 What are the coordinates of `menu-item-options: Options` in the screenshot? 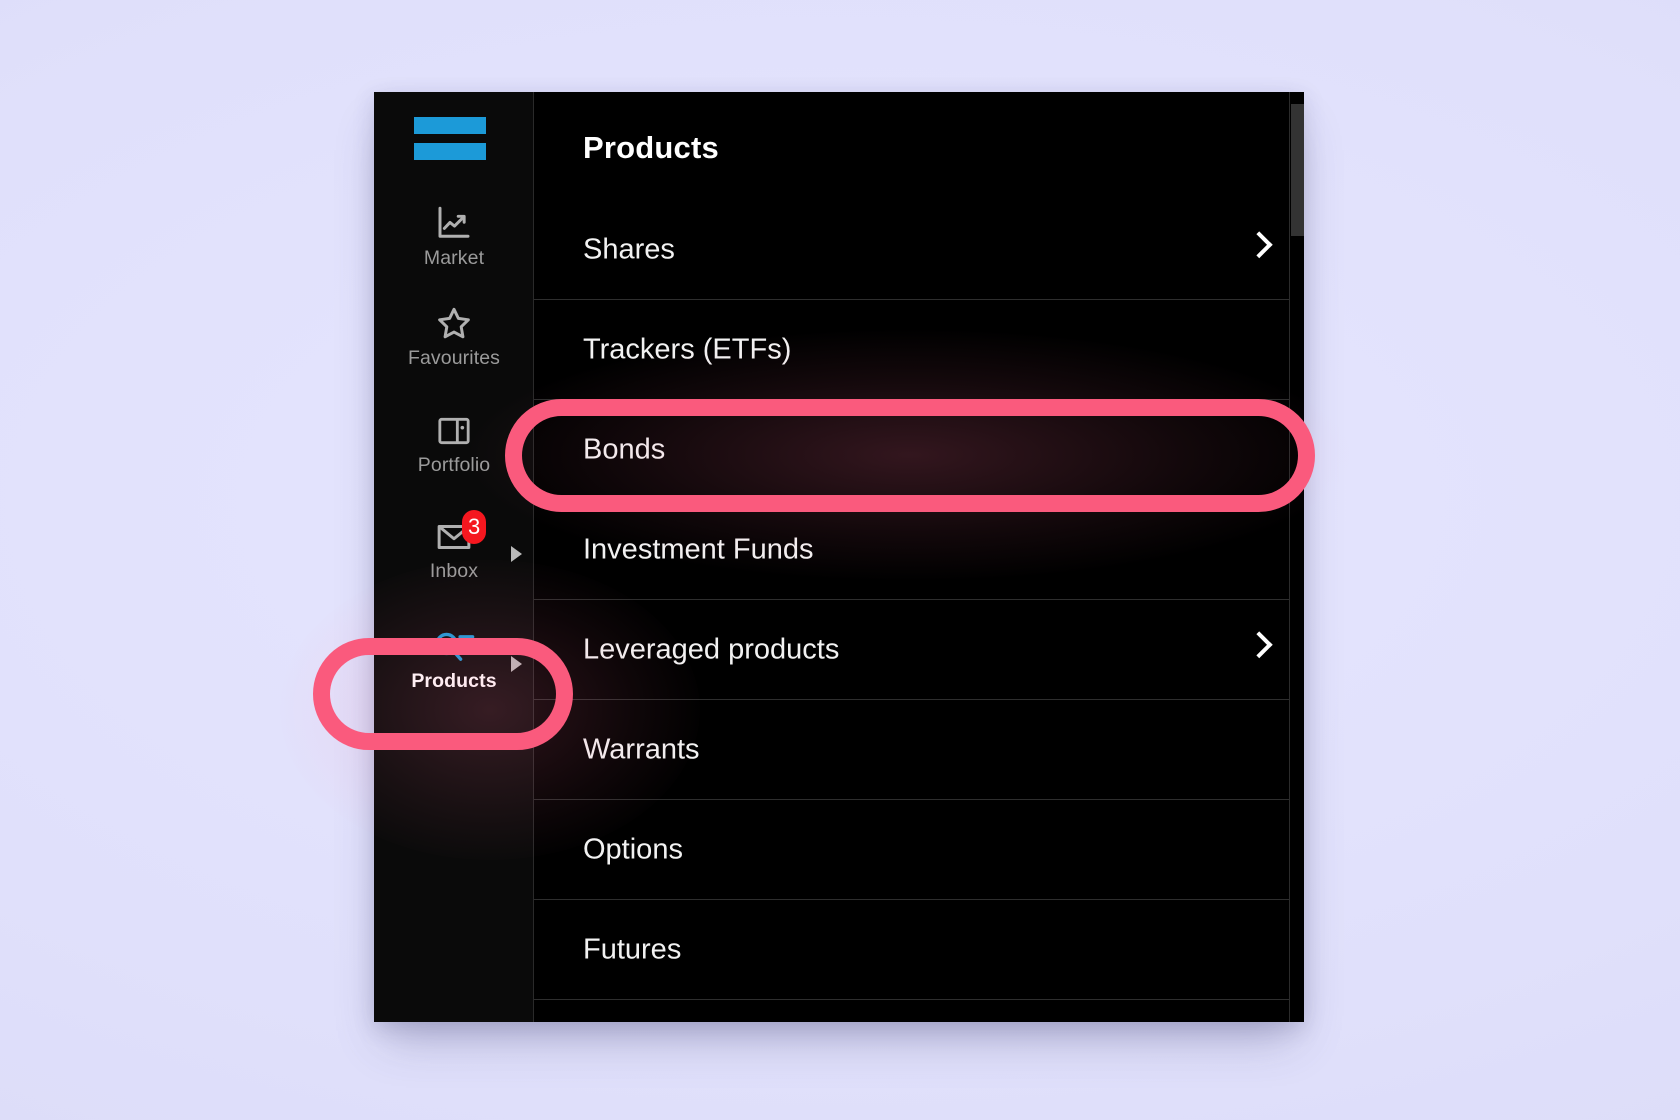 It's located at (917, 850).